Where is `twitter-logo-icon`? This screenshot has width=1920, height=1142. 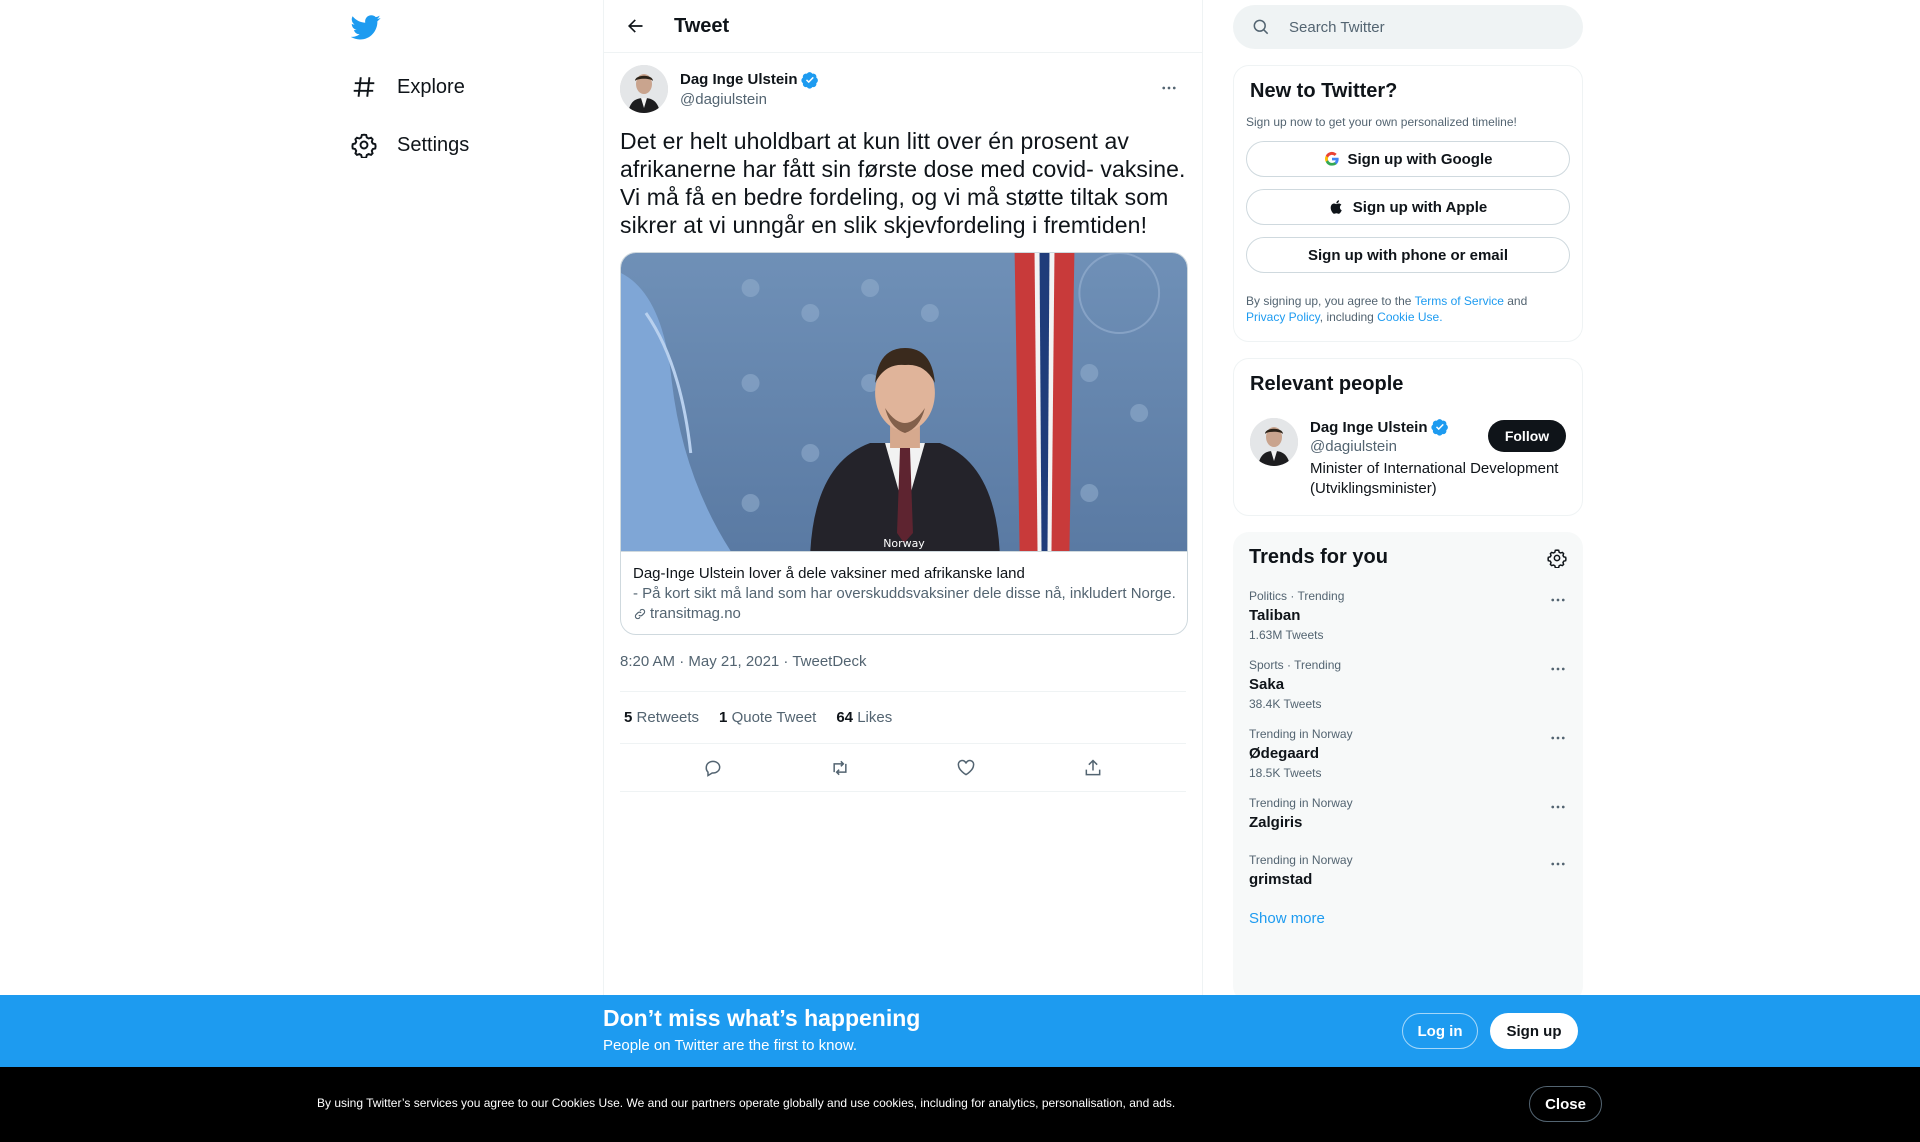
twitter-logo-icon is located at coordinates (365, 27).